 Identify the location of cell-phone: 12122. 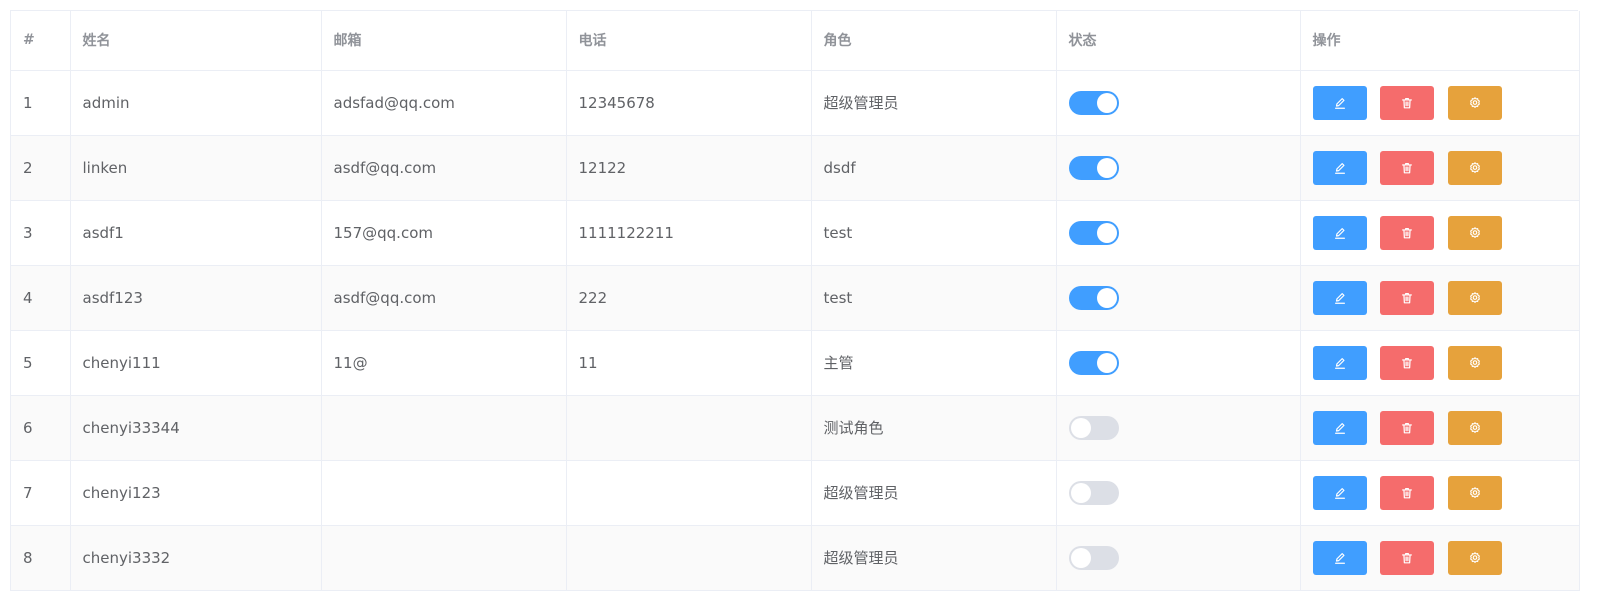
(689, 168).